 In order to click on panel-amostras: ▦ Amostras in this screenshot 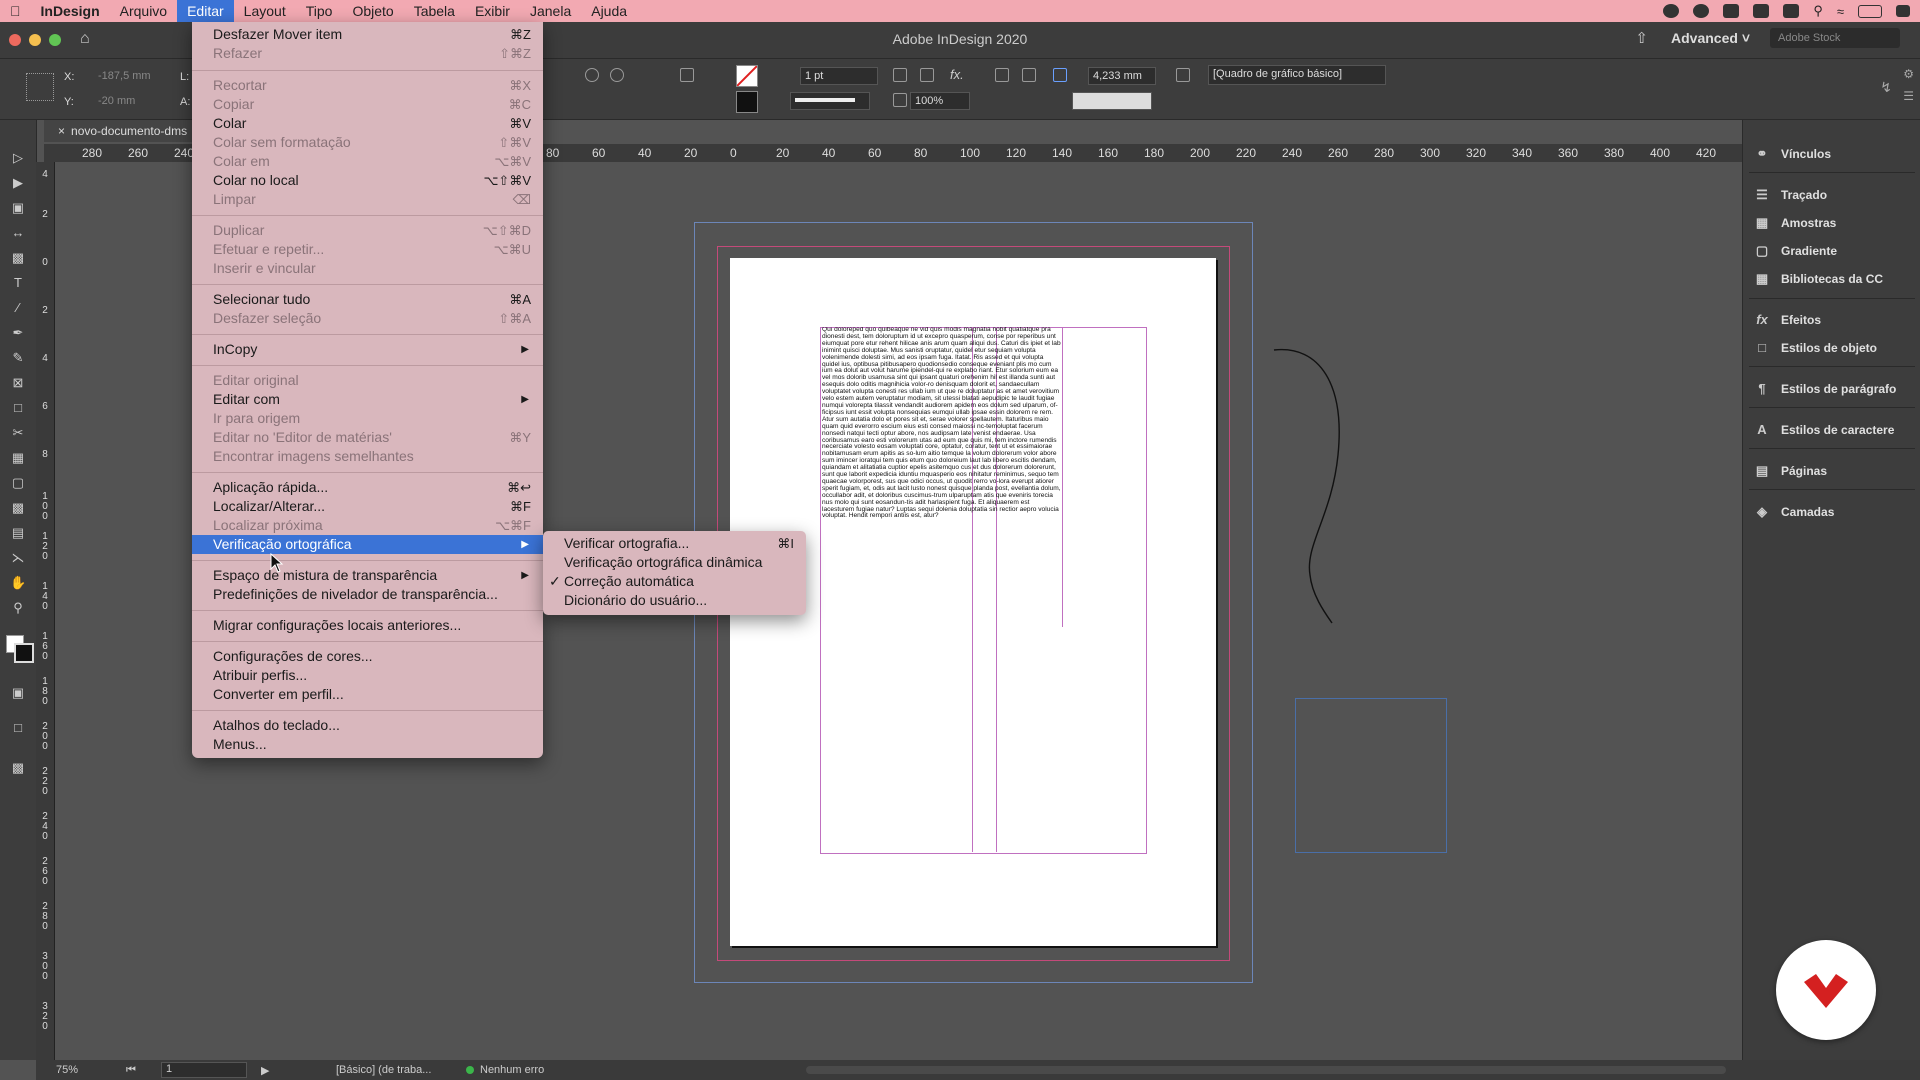, I will do `click(1836, 223)`.